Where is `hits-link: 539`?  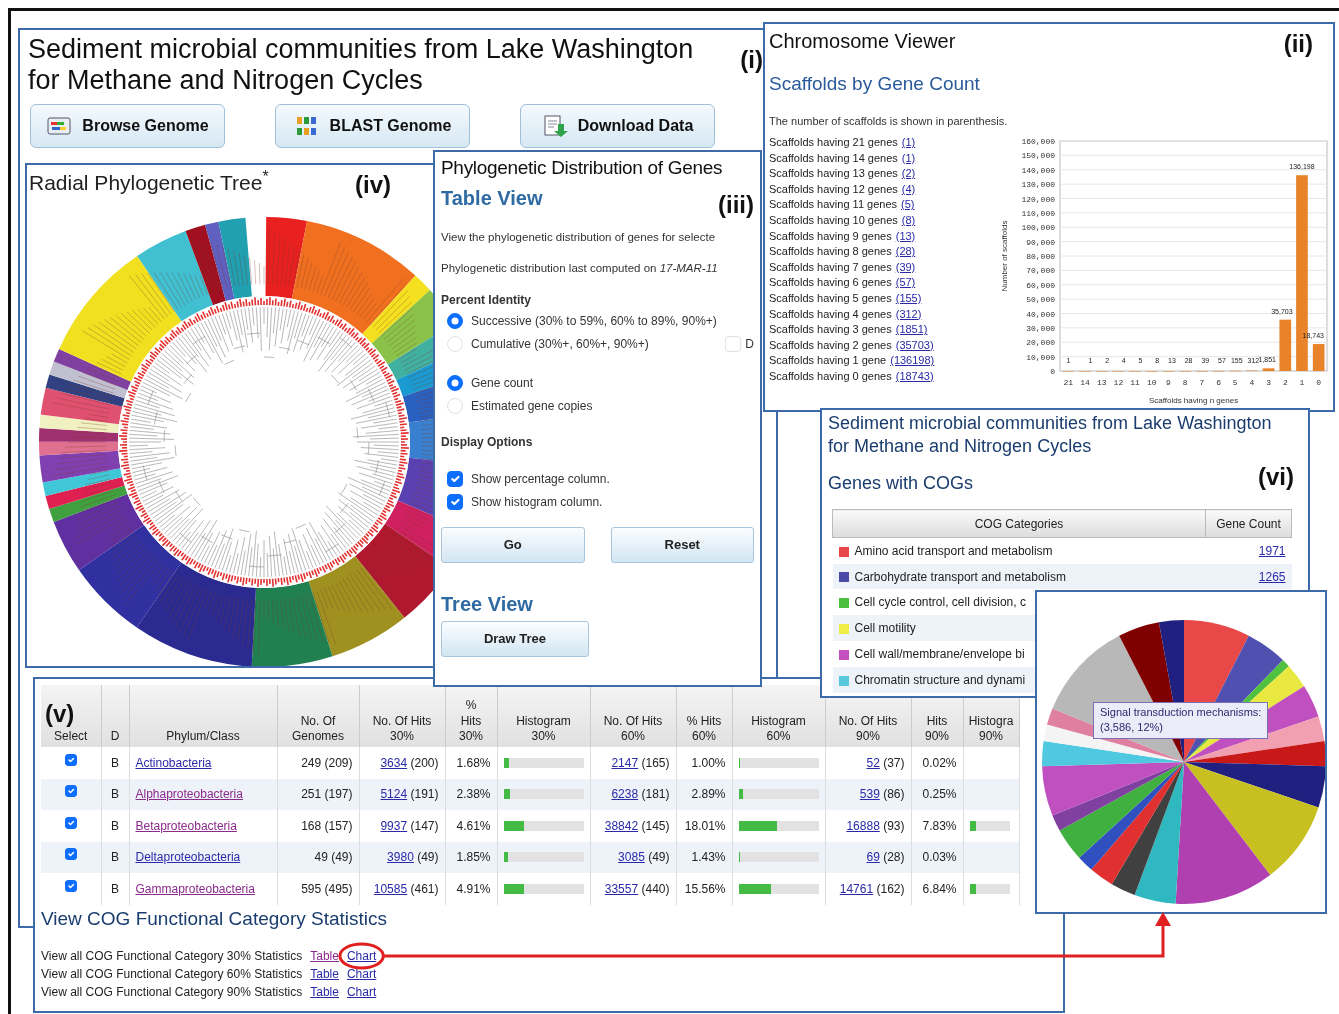 hits-link: 539 is located at coordinates (869, 794).